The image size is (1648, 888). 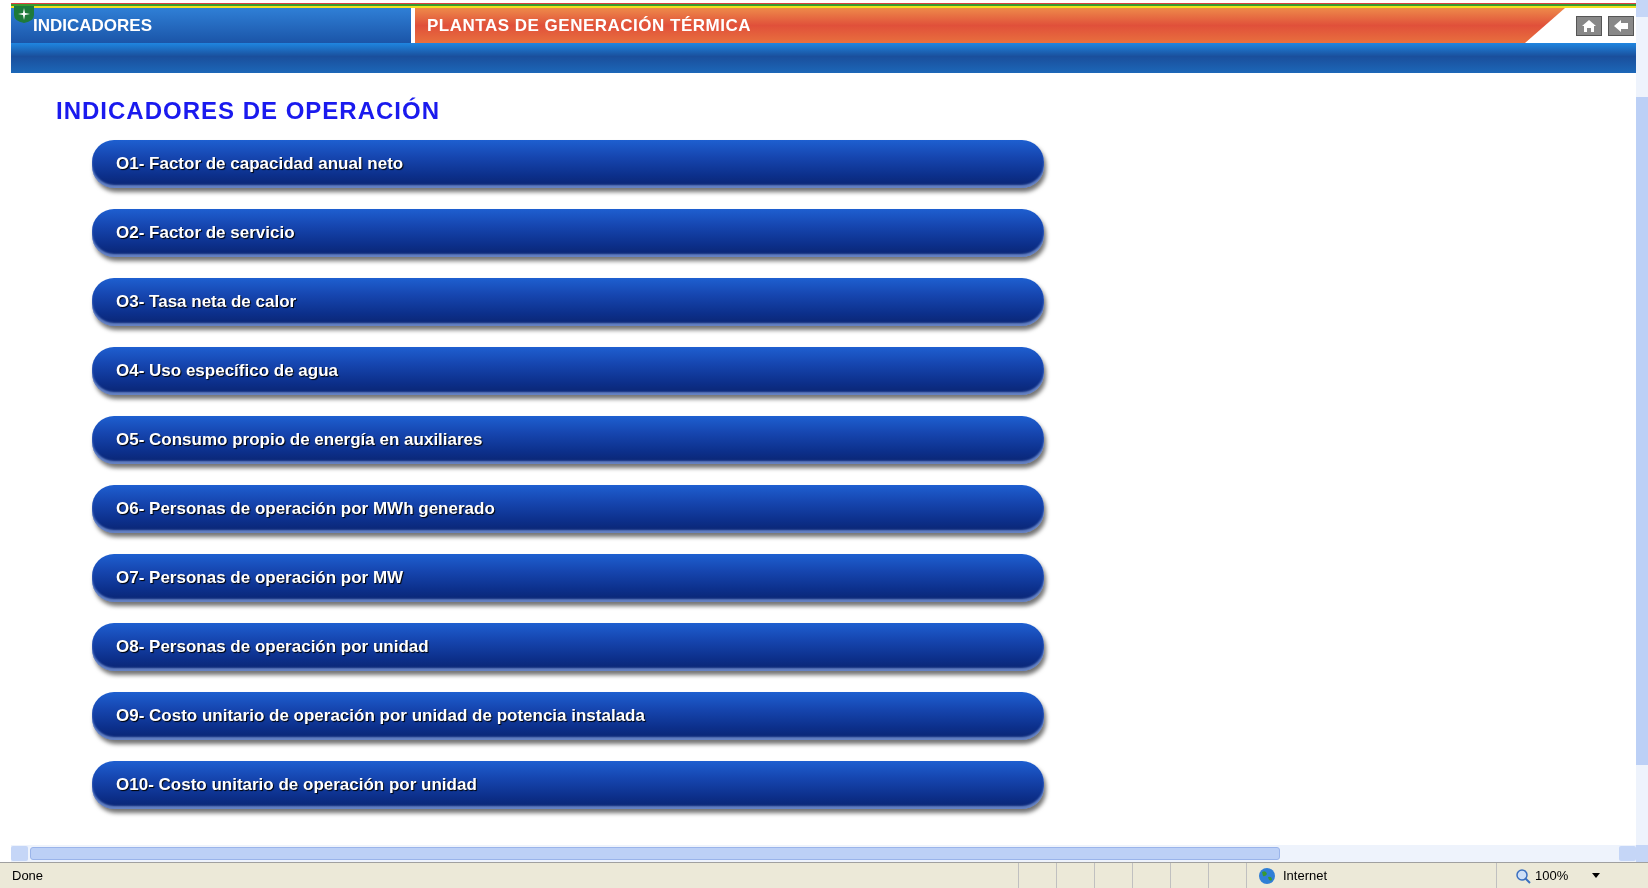 I want to click on back-arrow-icon, so click(x=1621, y=25).